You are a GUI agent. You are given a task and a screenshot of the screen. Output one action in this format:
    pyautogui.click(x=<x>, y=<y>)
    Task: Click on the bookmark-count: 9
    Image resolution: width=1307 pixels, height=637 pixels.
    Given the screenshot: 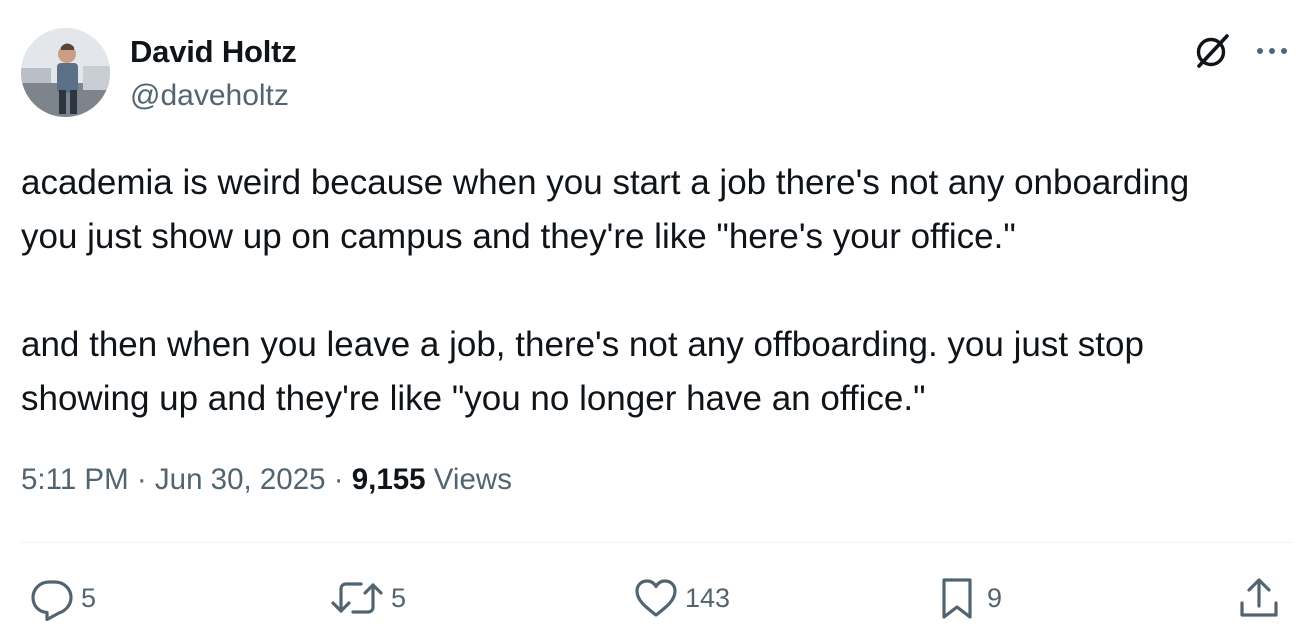 What is the action you would take?
    pyautogui.click(x=995, y=597)
    